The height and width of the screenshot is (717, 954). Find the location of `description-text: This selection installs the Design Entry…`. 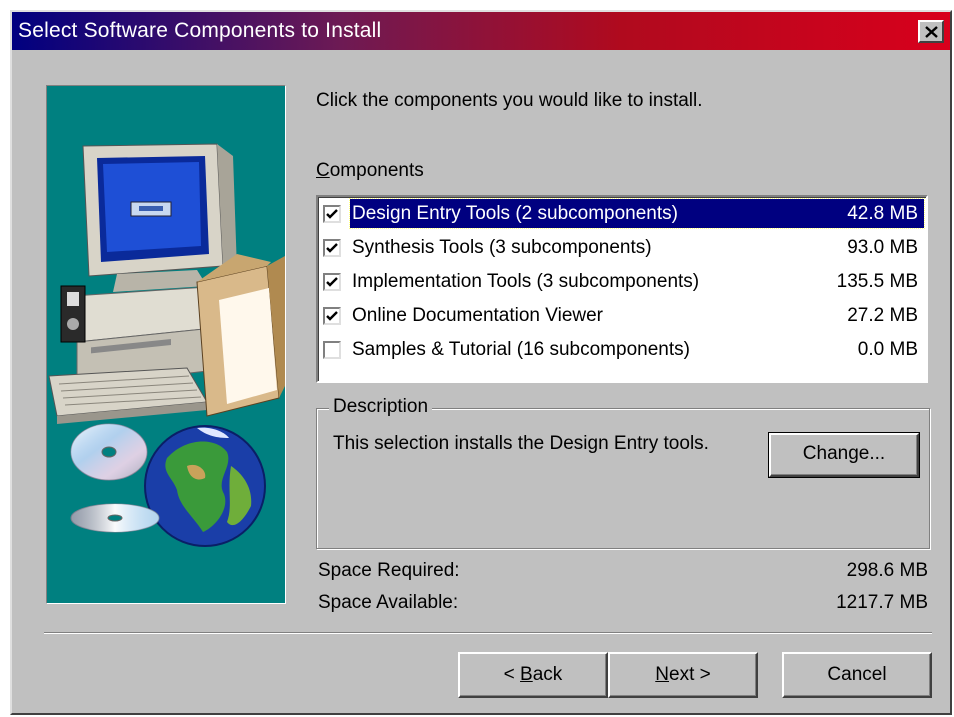

description-text: This selection installs the Design Entry… is located at coordinates (521, 443).